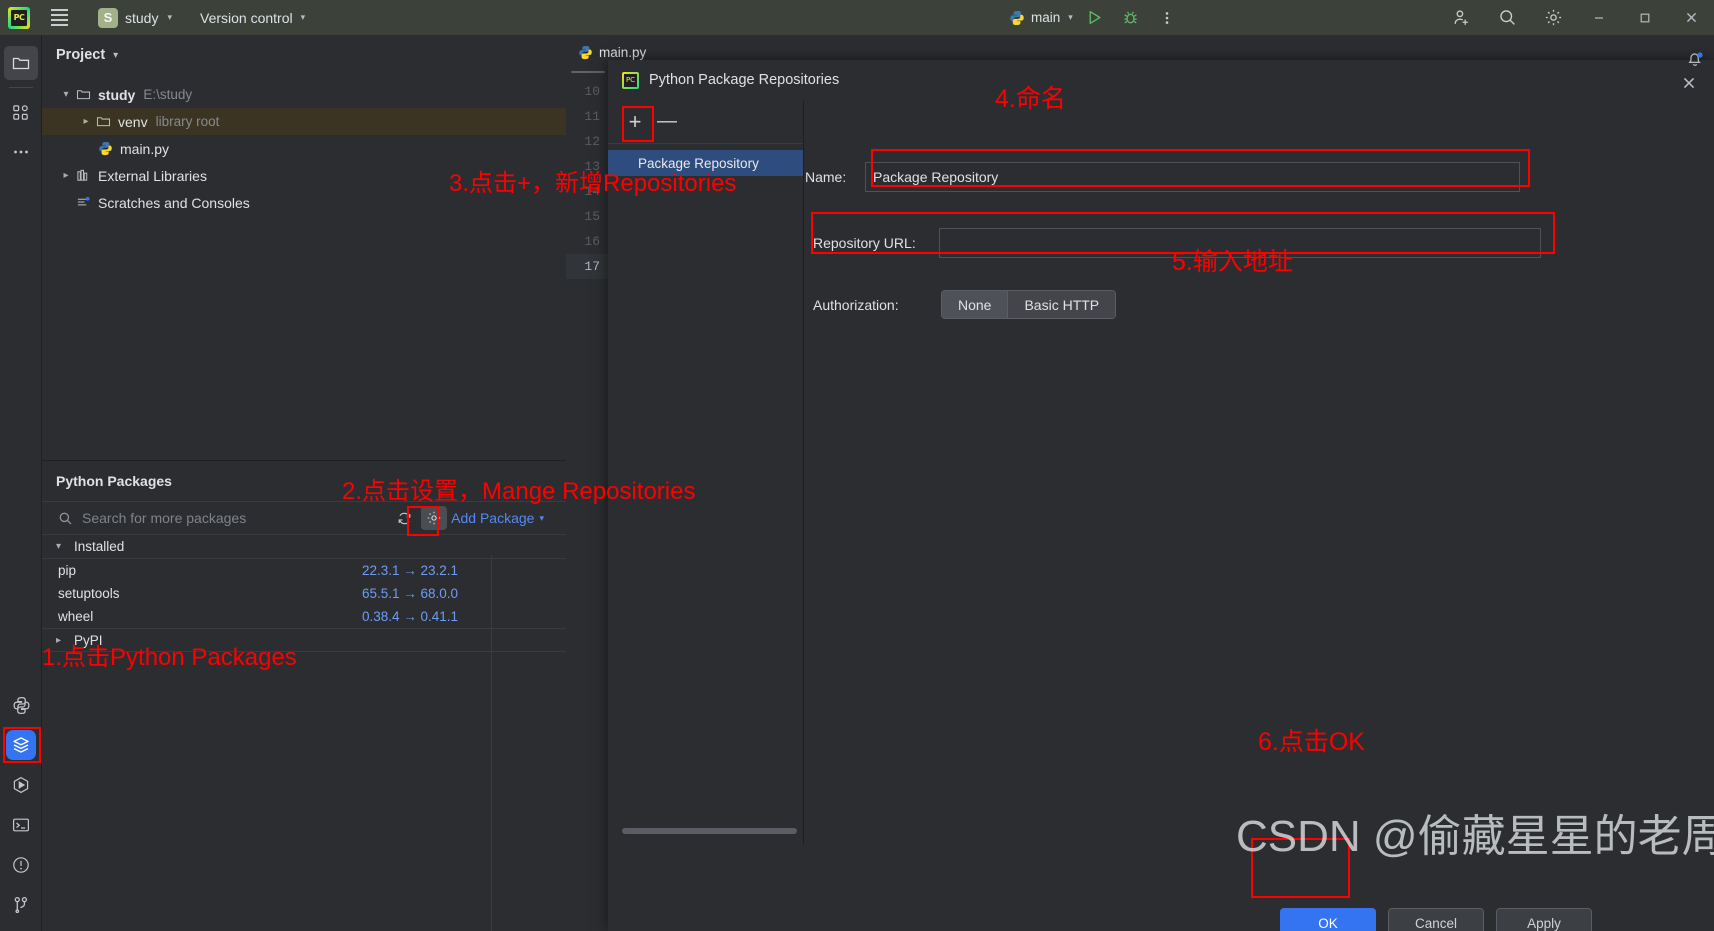  I want to click on run-button, so click(1095, 17).